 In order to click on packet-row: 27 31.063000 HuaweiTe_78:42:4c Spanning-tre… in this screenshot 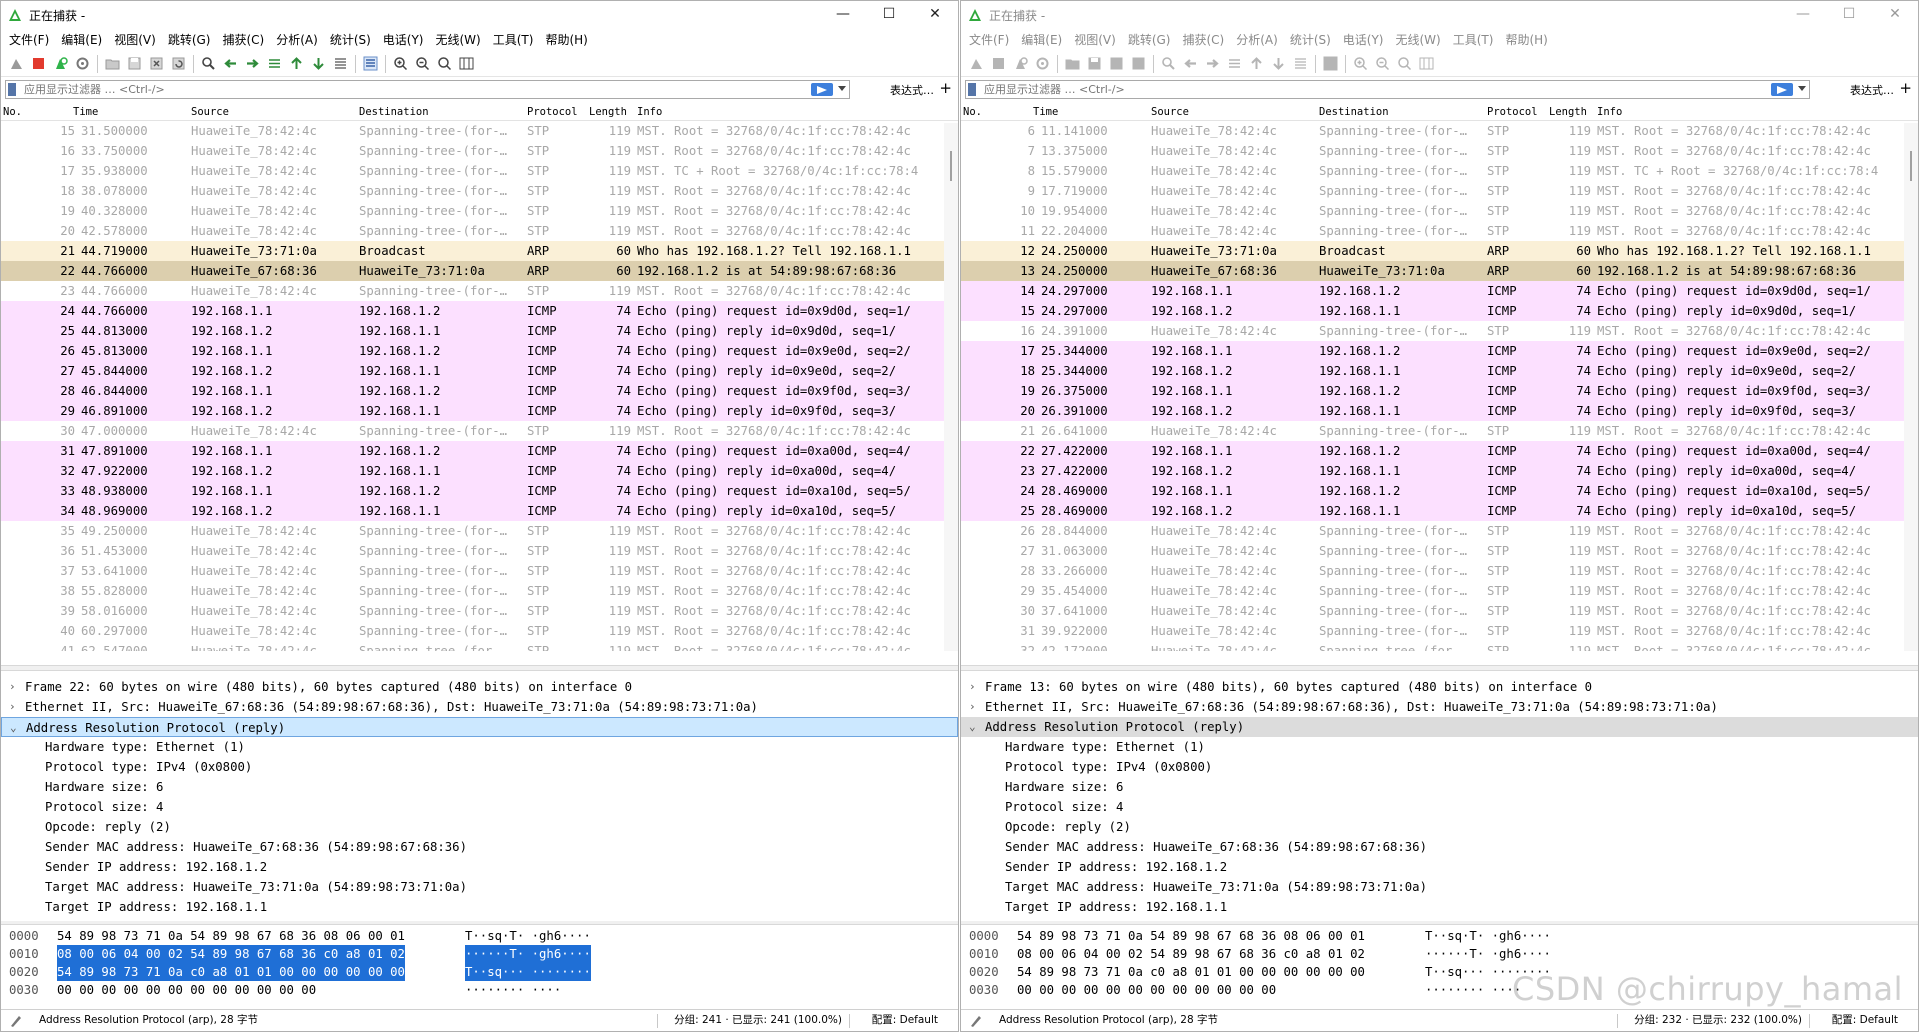, I will do `click(1439, 551)`.